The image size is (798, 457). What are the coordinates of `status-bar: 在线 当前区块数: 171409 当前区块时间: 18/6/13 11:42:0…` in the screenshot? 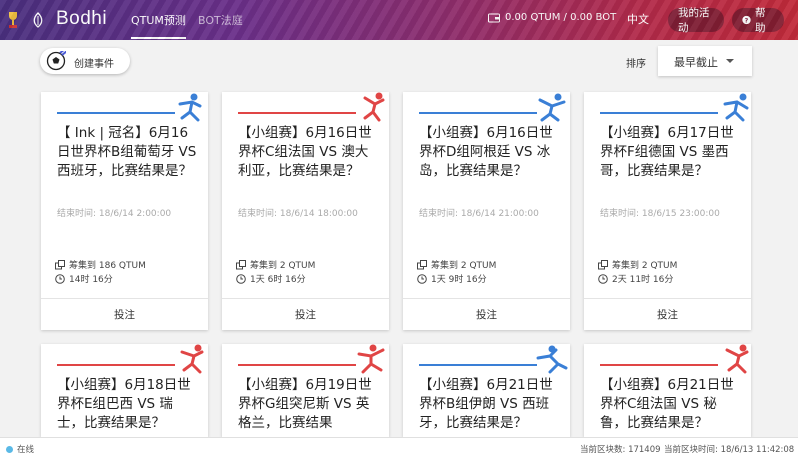 It's located at (399, 447).